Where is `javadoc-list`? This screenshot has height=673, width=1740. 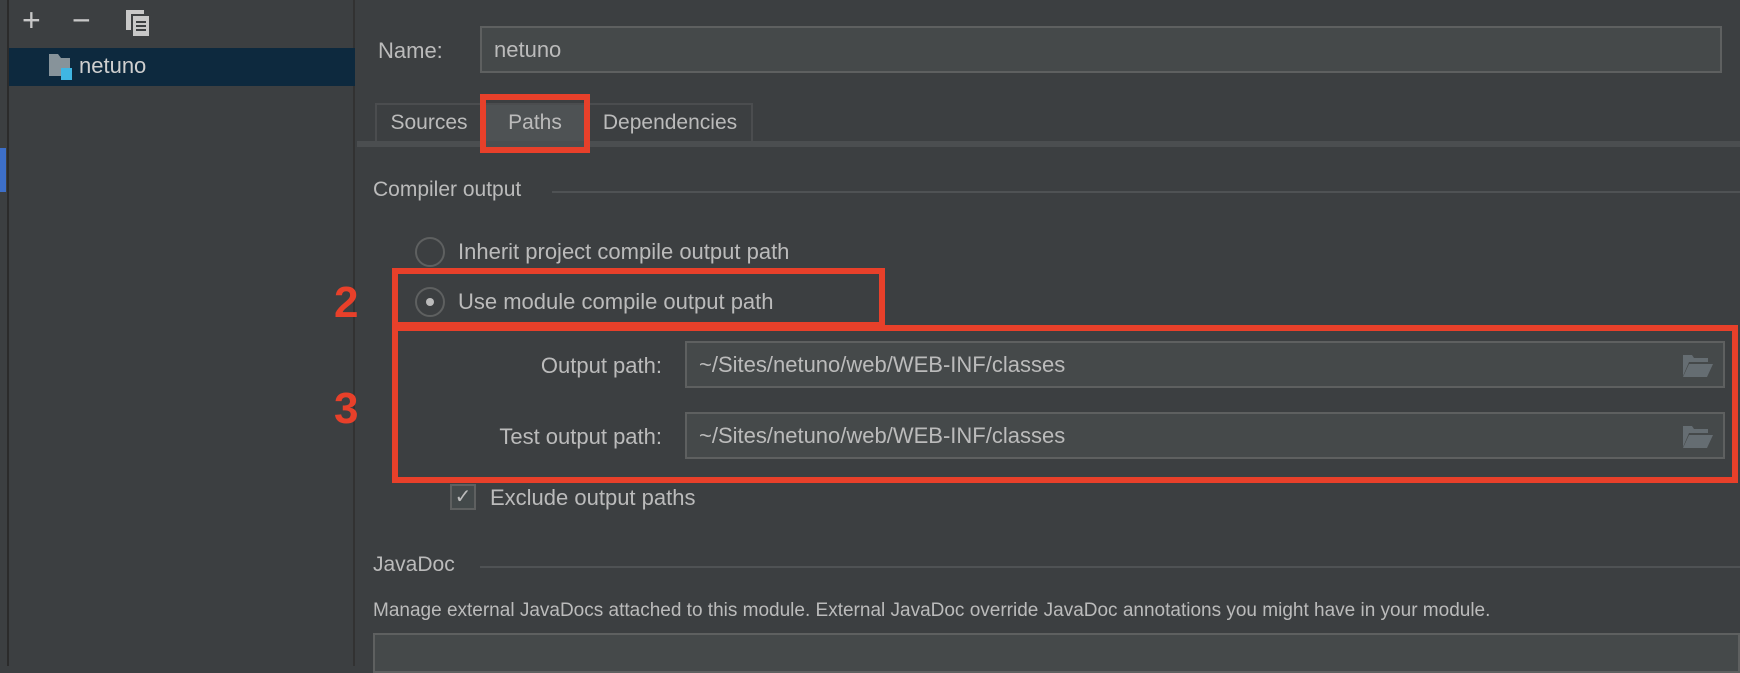 javadoc-list is located at coordinates (1056, 653).